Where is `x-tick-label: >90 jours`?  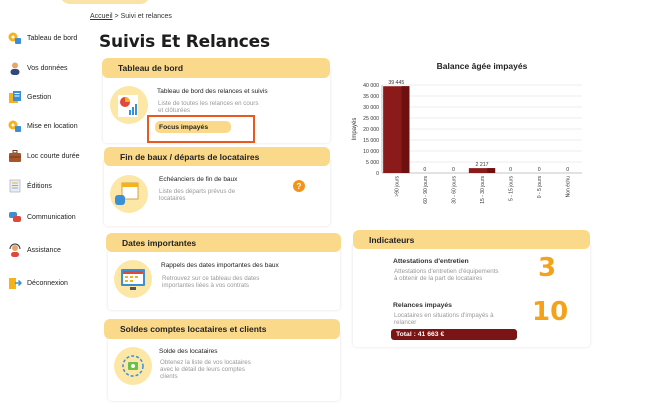 x-tick-label: >90 jours is located at coordinates (397, 186).